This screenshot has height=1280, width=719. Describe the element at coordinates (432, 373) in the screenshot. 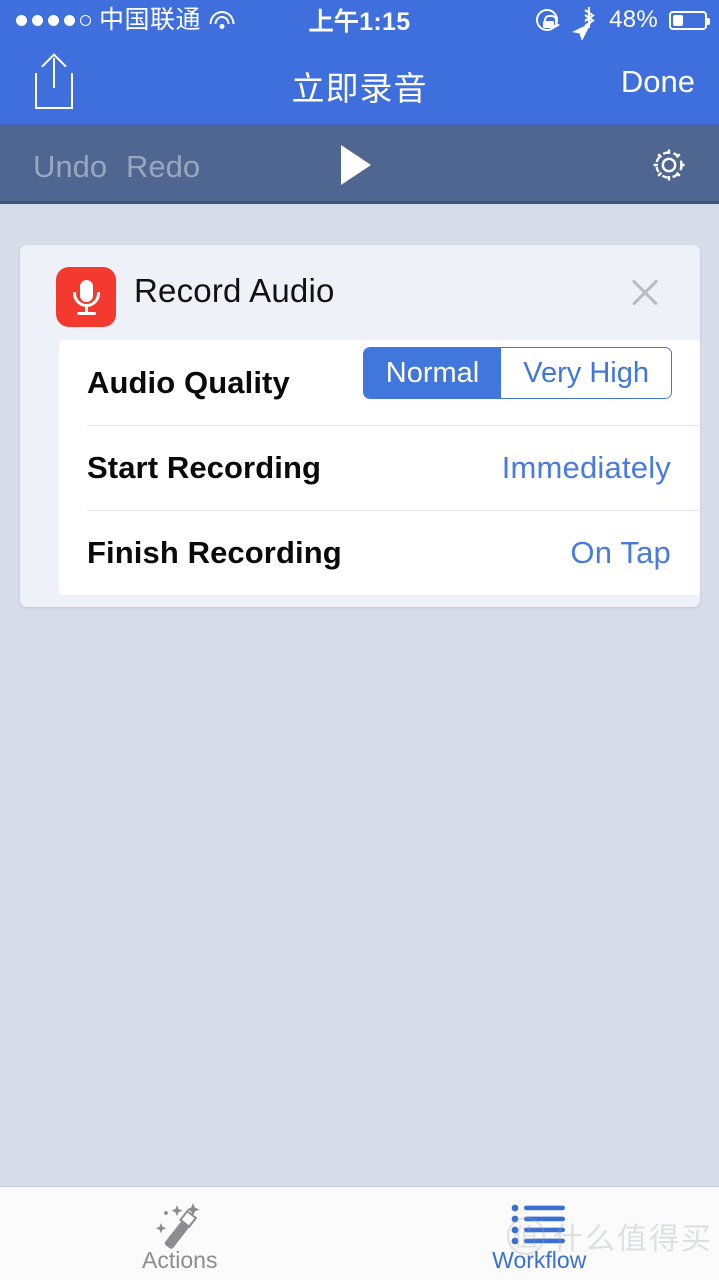

I see `segment-normal: Normal` at that location.